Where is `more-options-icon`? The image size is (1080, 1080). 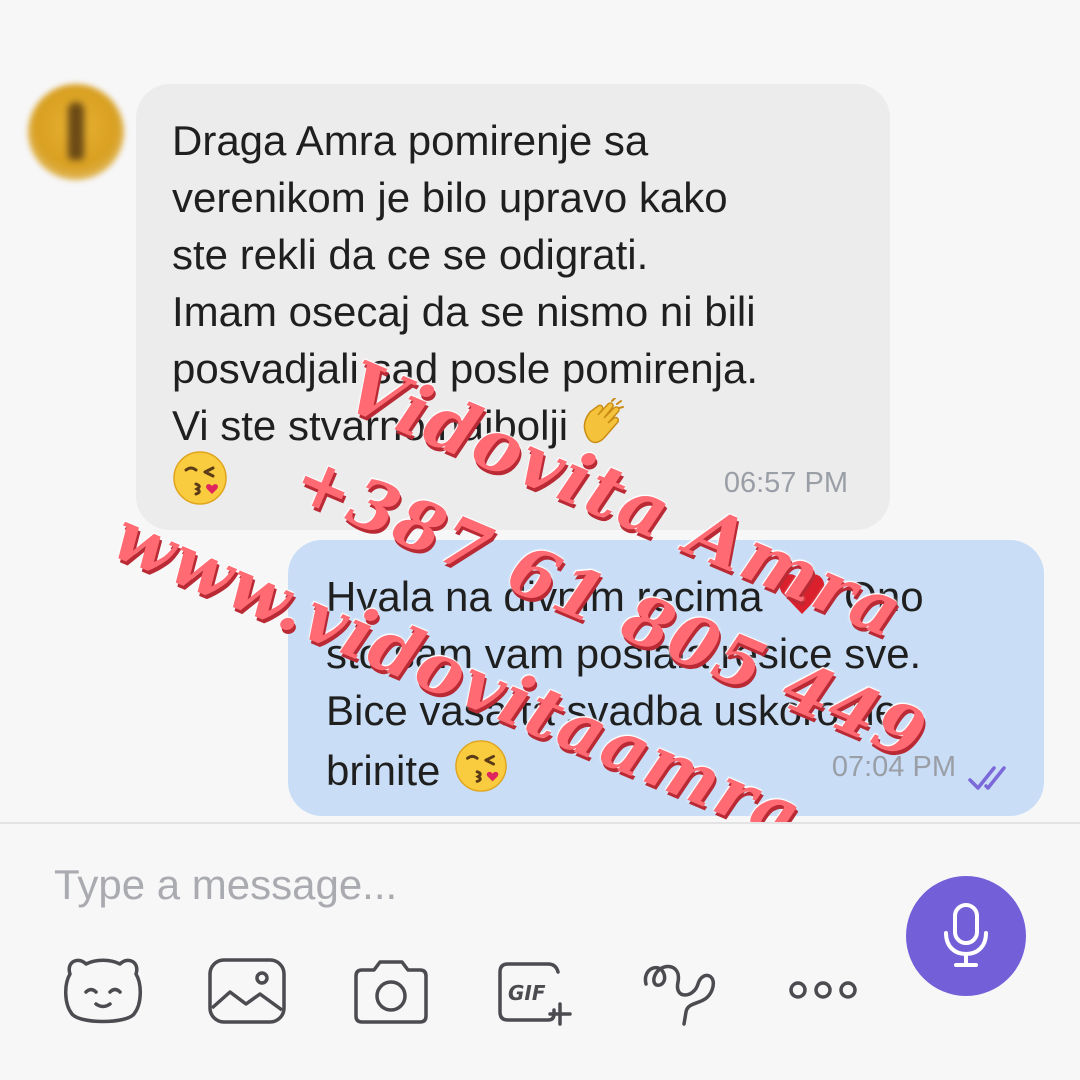 more-options-icon is located at coordinates (823, 991).